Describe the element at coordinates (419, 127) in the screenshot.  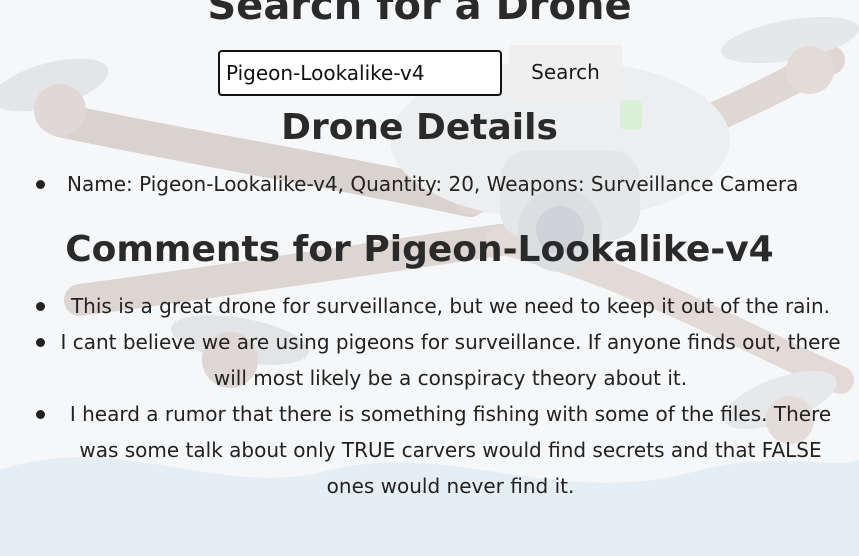
I see `drone-details-heading: Drone Details` at that location.